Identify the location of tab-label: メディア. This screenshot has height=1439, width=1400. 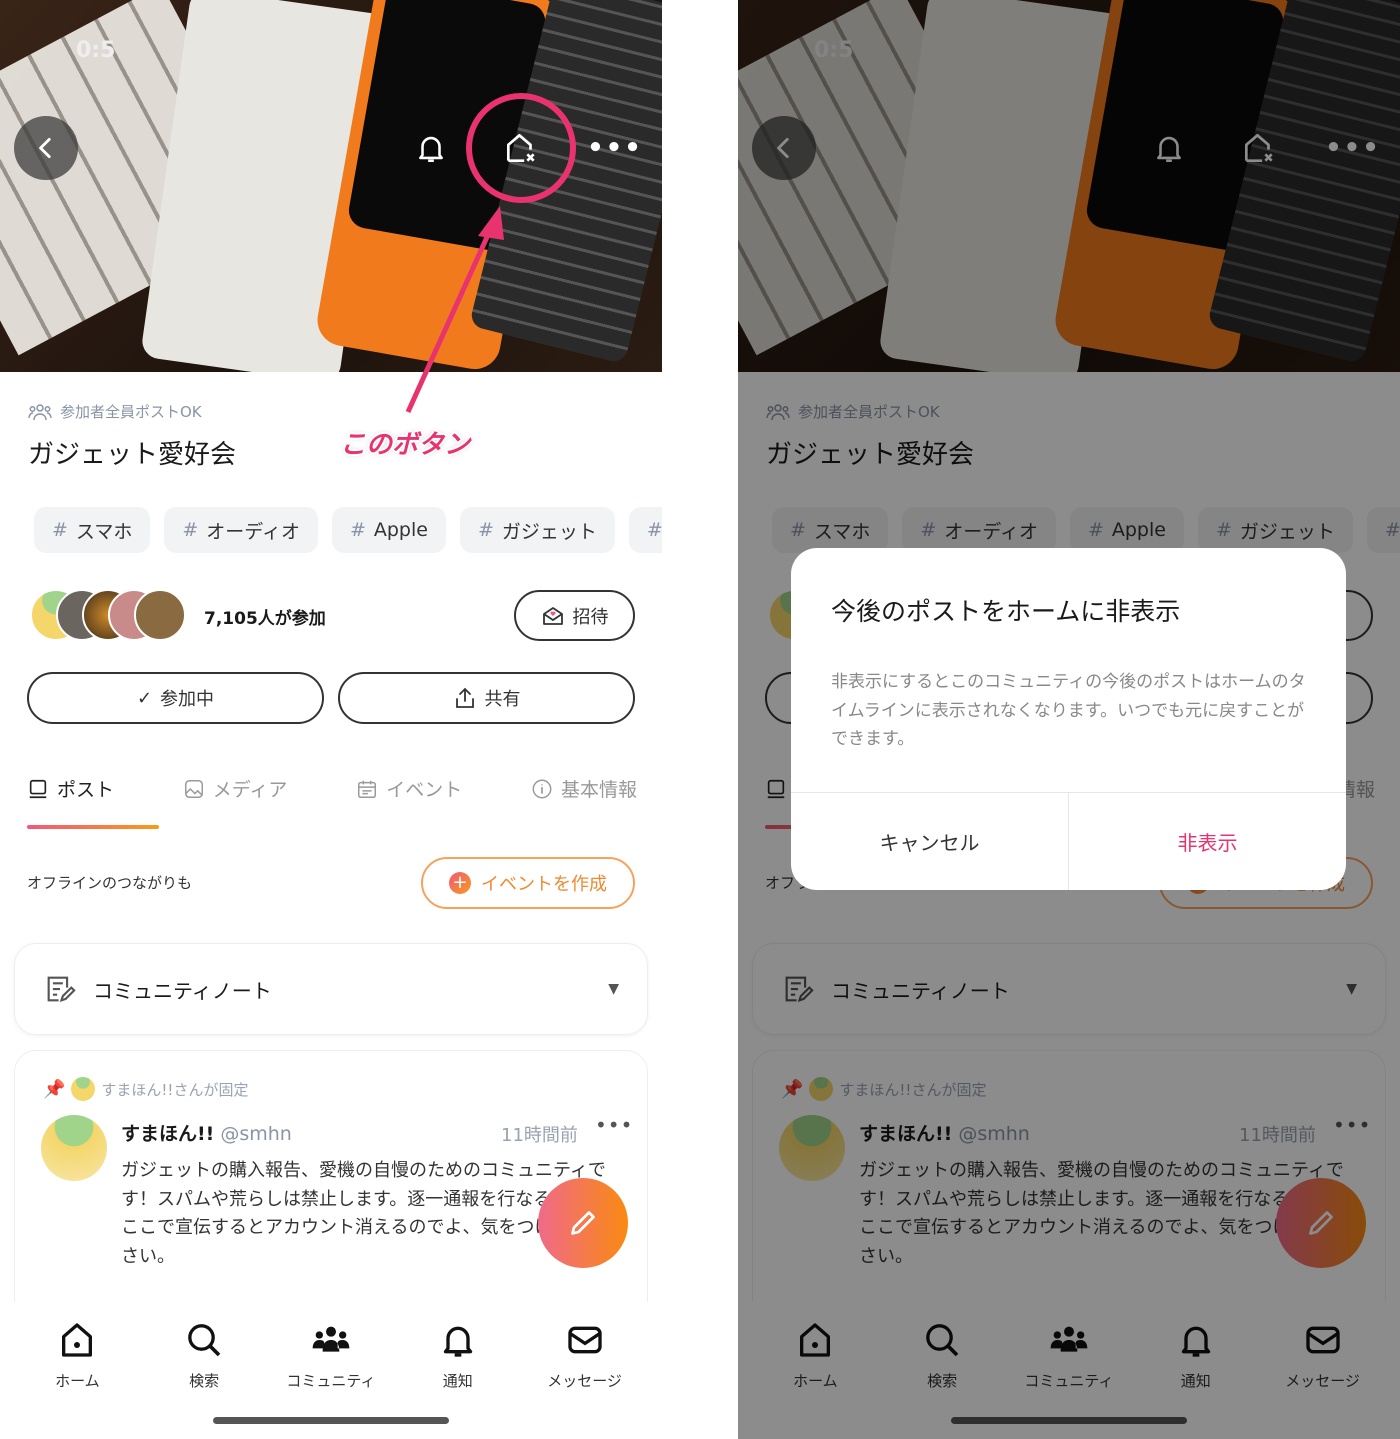
(250, 790).